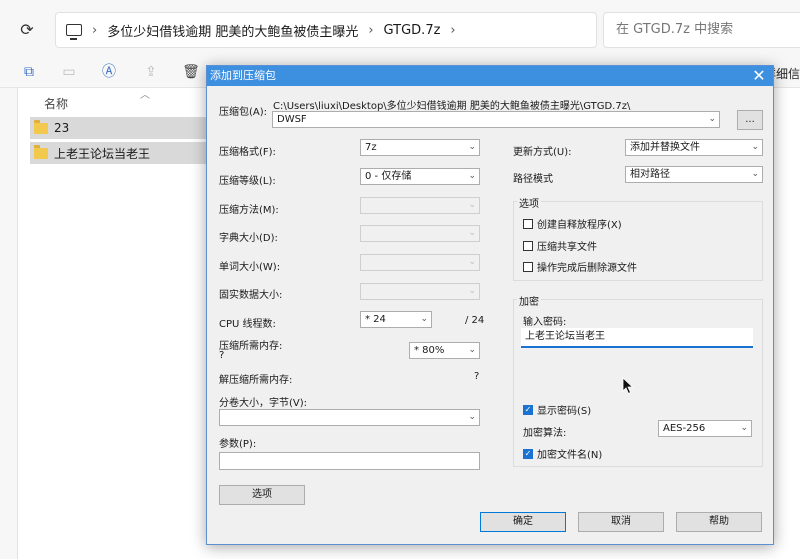 Image resolution: width=800 pixels, height=559 pixels. What do you see at coordinates (262, 495) in the screenshot?
I see `options-button: 选项` at bounding box center [262, 495].